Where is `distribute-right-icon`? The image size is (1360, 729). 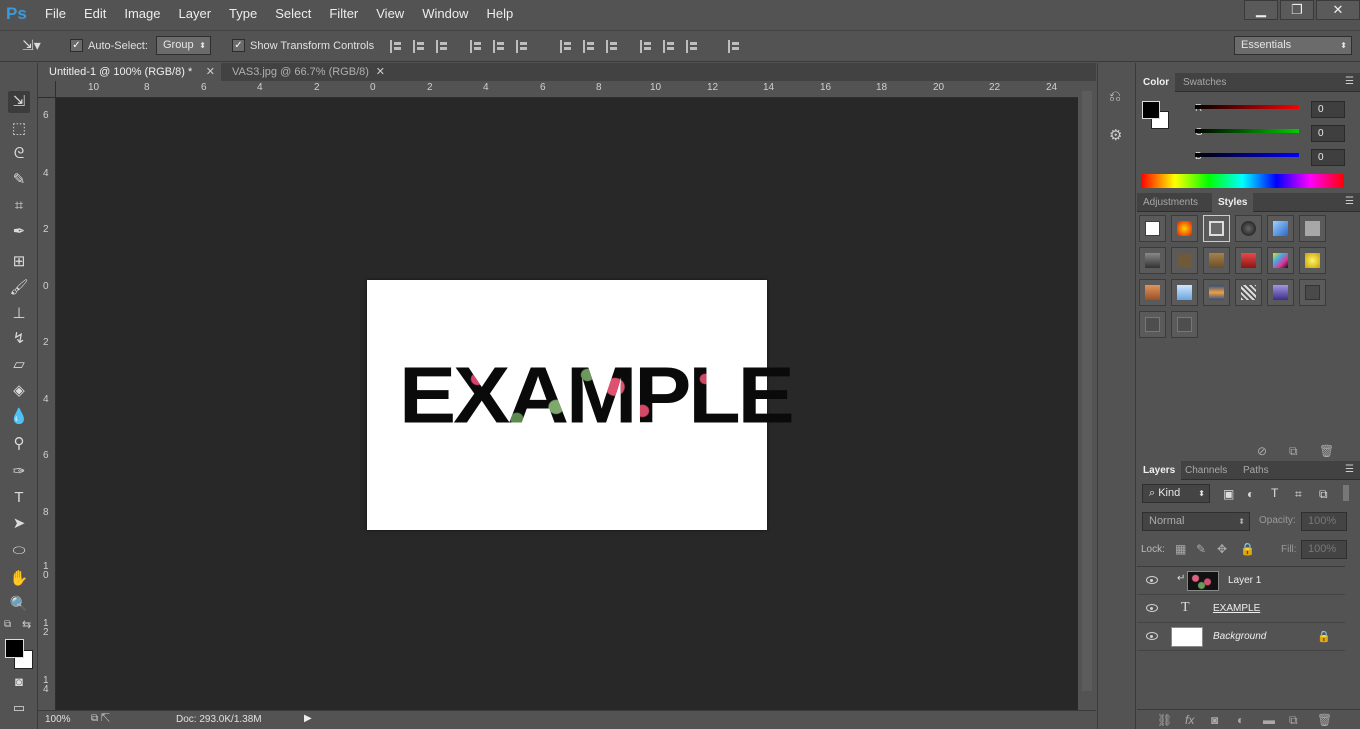
distribute-right-icon is located at coordinates (693, 46).